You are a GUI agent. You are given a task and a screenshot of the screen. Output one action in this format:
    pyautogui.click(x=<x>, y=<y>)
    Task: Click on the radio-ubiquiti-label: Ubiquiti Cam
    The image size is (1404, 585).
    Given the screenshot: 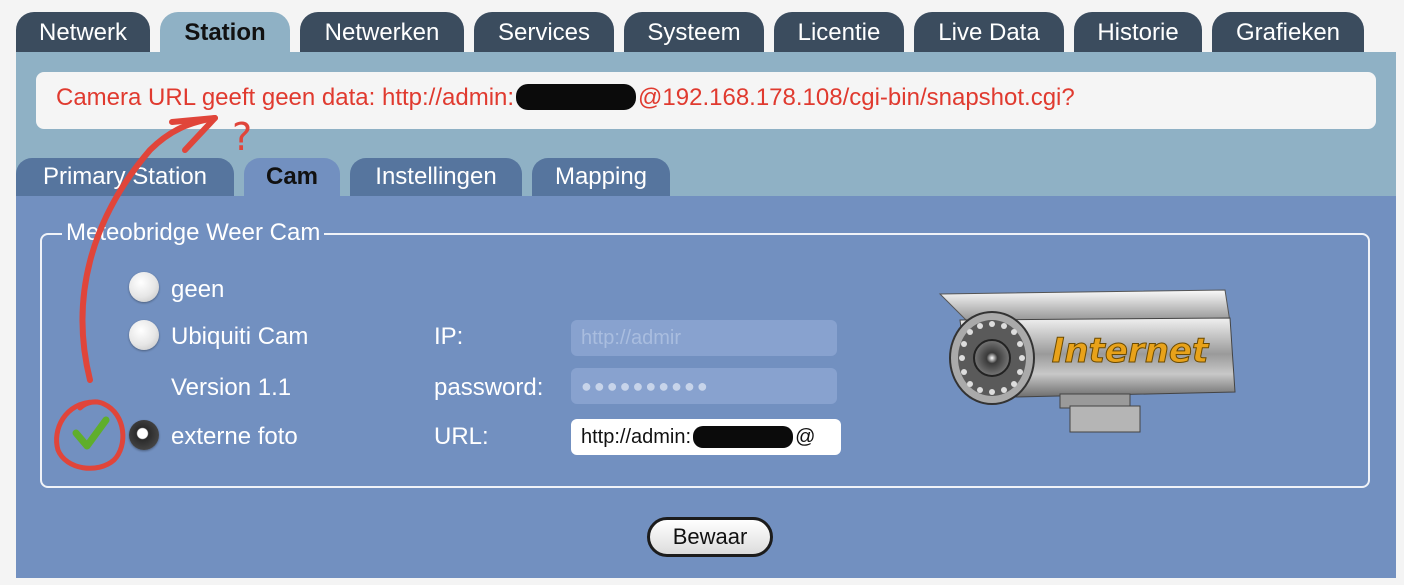 What is the action you would take?
    pyautogui.click(x=240, y=336)
    